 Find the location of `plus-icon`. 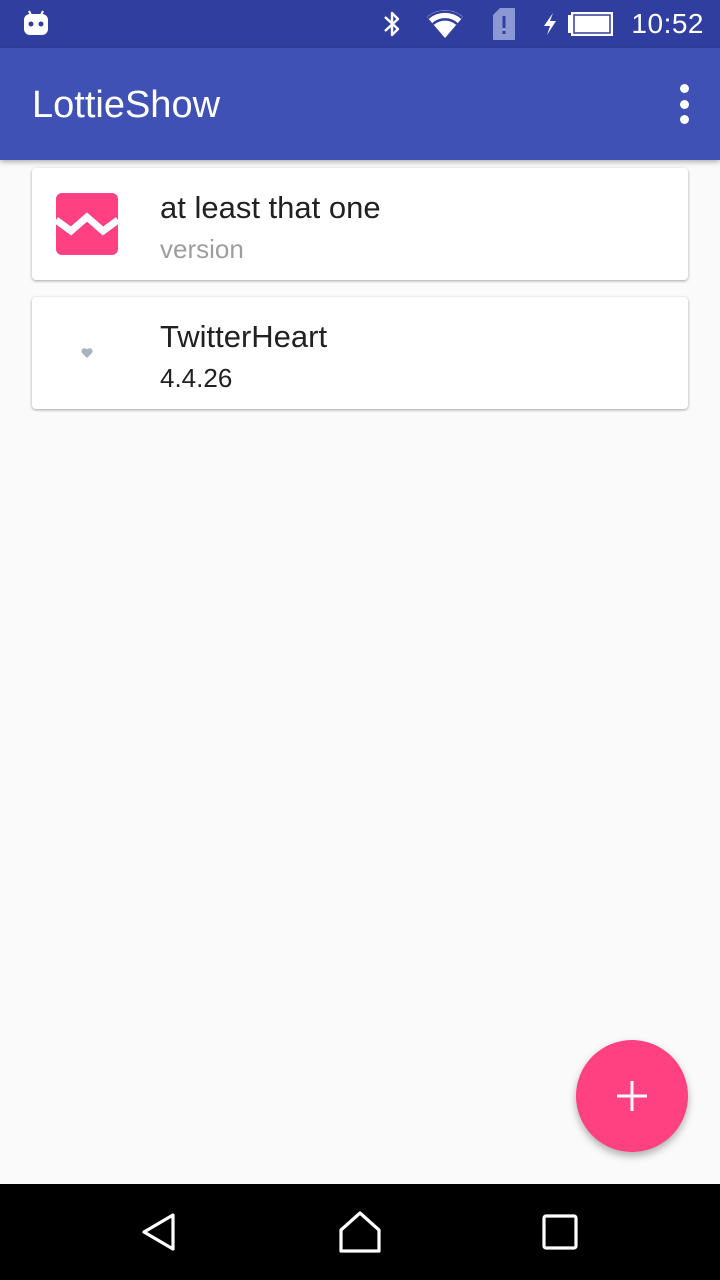

plus-icon is located at coordinates (632, 1096).